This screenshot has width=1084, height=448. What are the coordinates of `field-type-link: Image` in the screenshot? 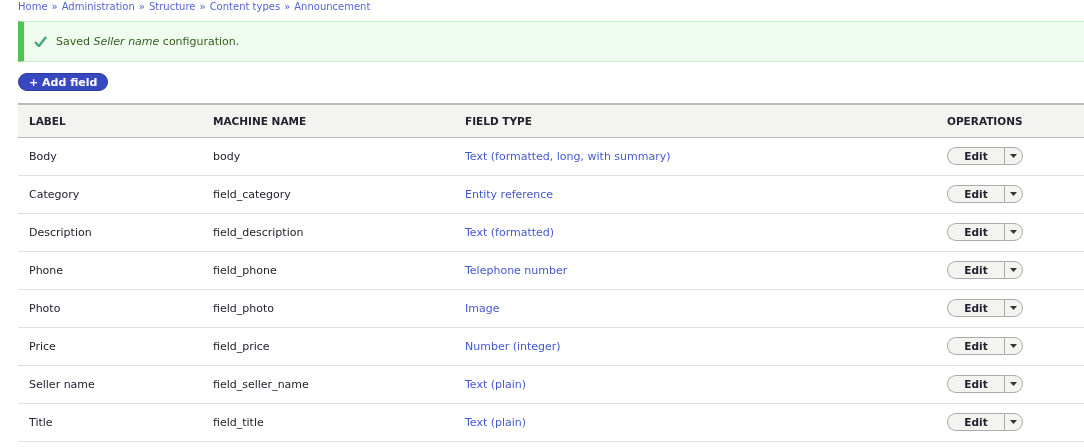 It's located at (482, 308).